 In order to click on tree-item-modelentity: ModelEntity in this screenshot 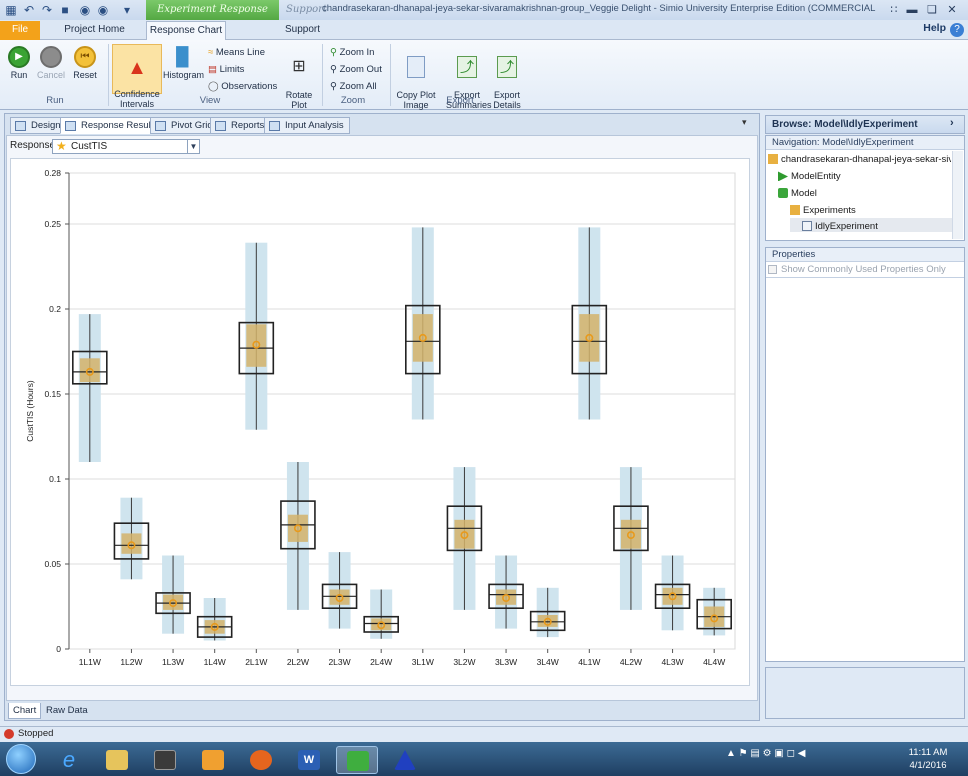, I will do `click(809, 176)`.